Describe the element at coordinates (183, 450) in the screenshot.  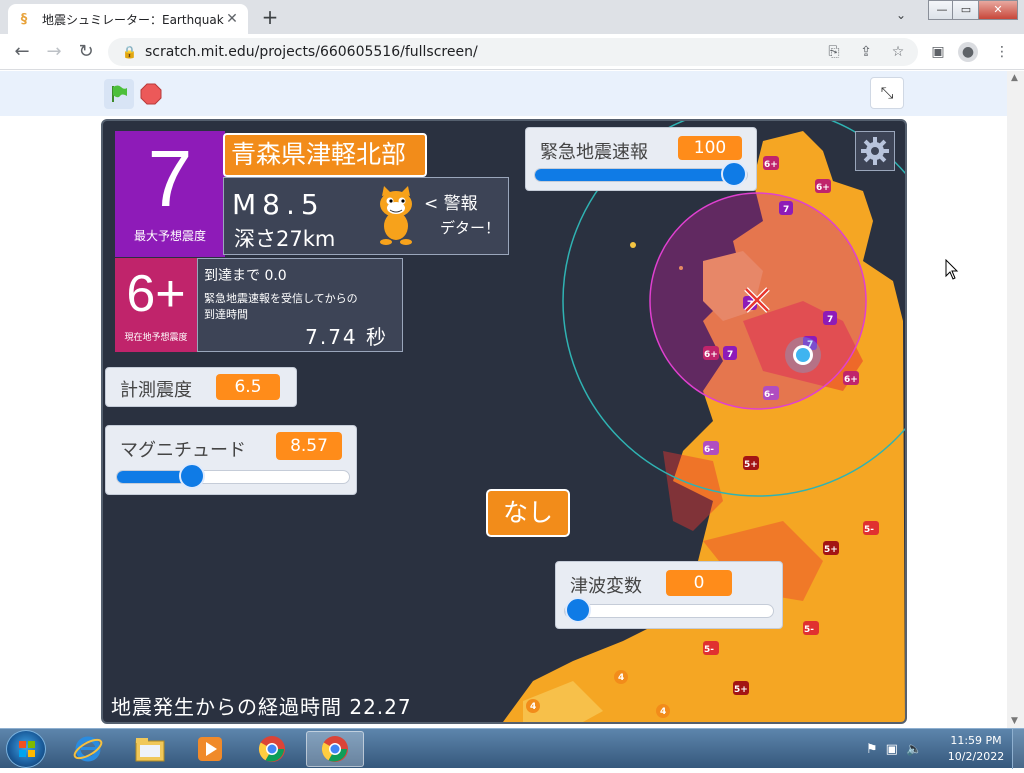
I see `magnitude-monitor-label: マグニチュード` at that location.